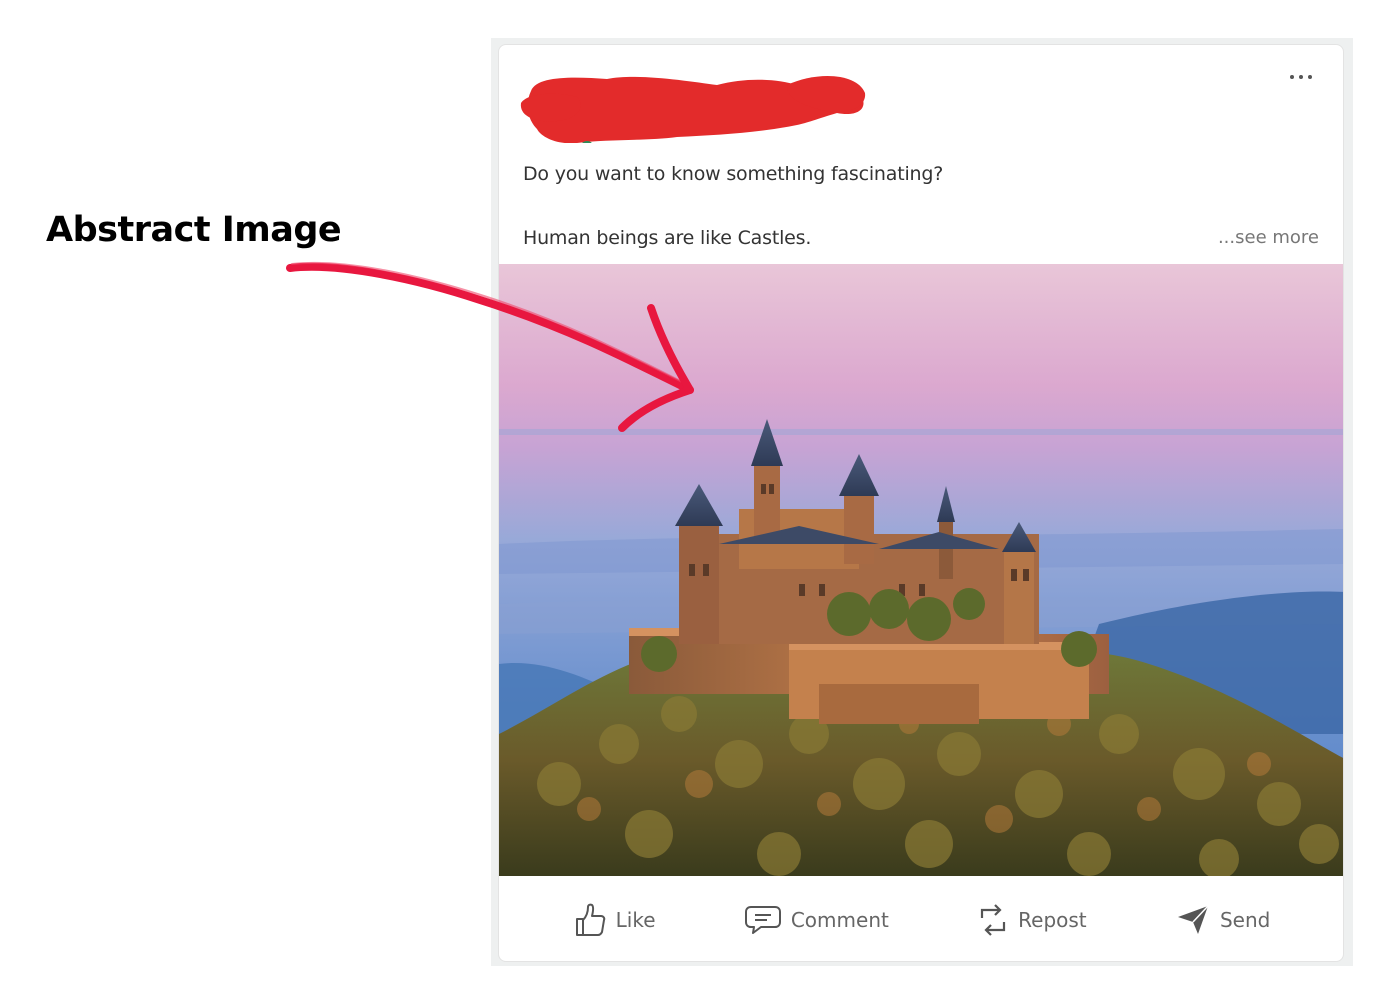 This screenshot has height=1000, width=1388. Describe the element at coordinates (590, 919) in the screenshot. I see `thumbs-up-icon` at that location.